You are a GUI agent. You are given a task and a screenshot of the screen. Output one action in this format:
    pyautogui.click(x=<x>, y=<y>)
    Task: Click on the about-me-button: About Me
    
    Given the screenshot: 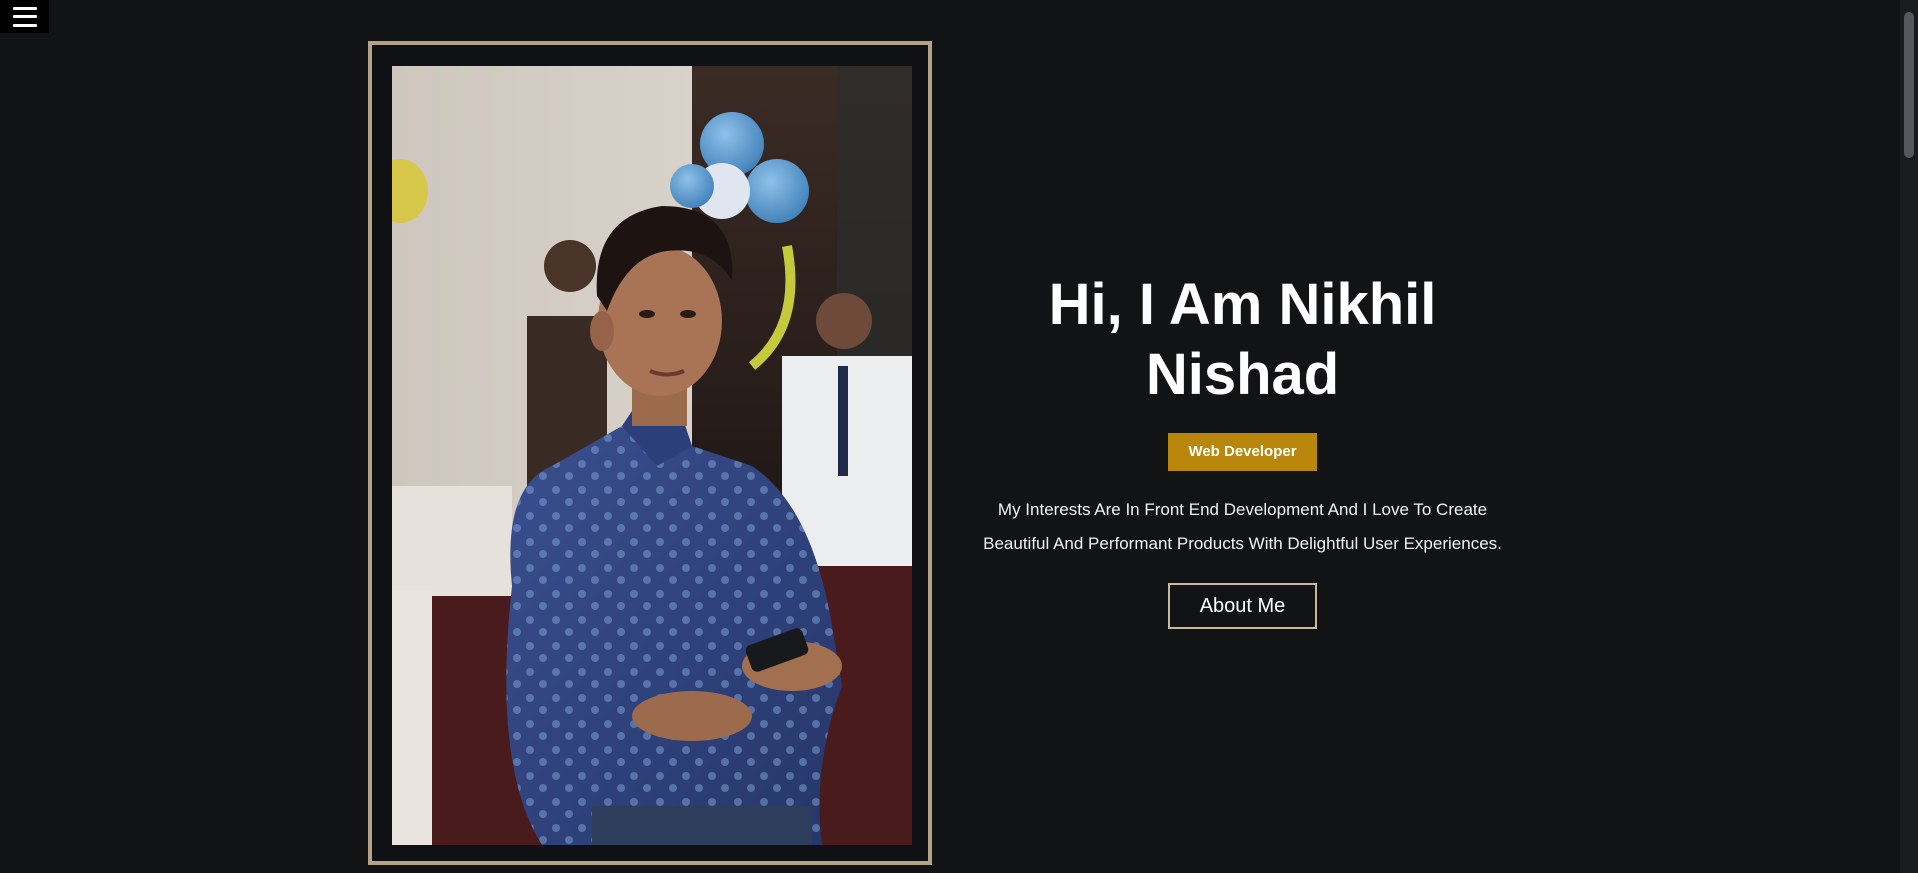 What is the action you would take?
    pyautogui.click(x=1242, y=606)
    